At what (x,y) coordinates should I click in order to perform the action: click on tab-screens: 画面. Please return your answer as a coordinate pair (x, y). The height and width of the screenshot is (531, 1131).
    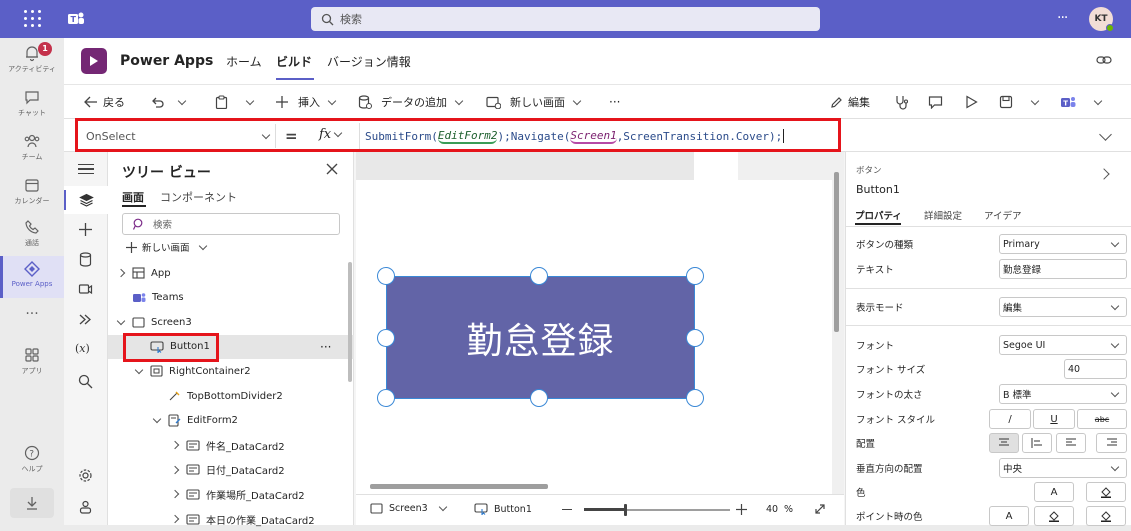
    Looking at the image, I should click on (133, 197).